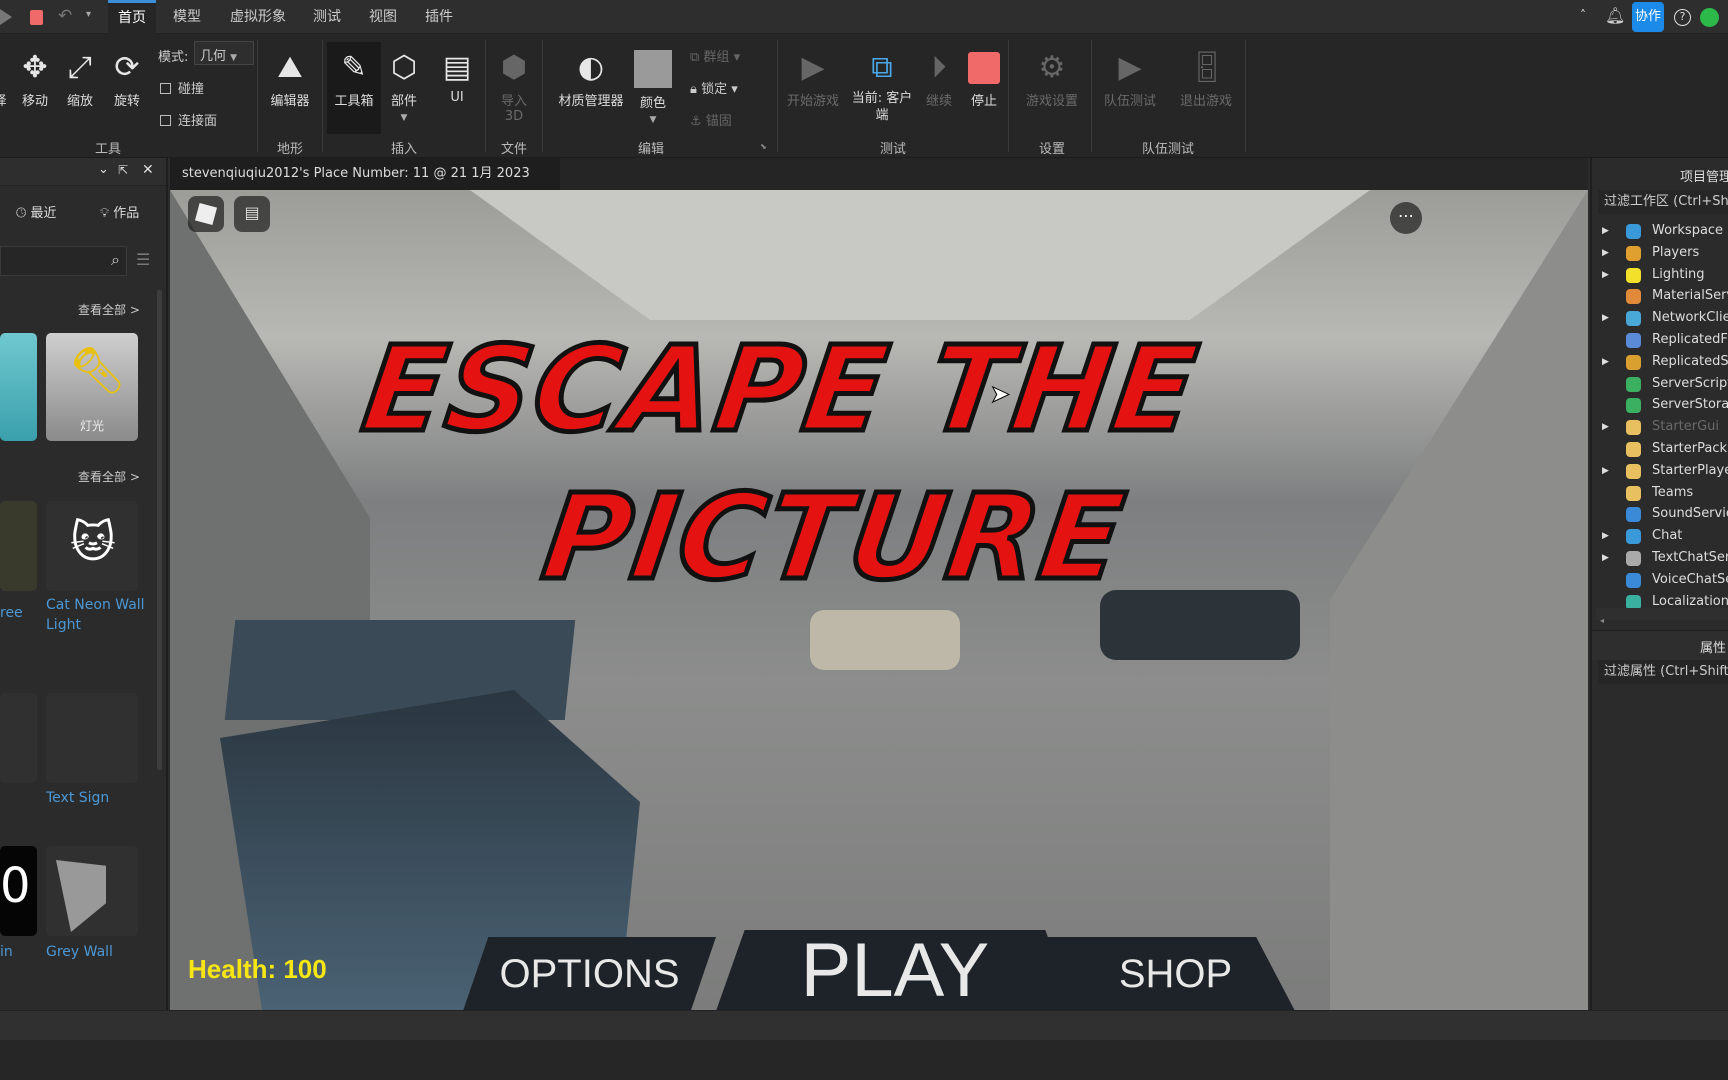 The width and height of the screenshot is (1728, 1080). Describe the element at coordinates (132, 17) in the screenshot. I see `tab-home: 首页` at that location.